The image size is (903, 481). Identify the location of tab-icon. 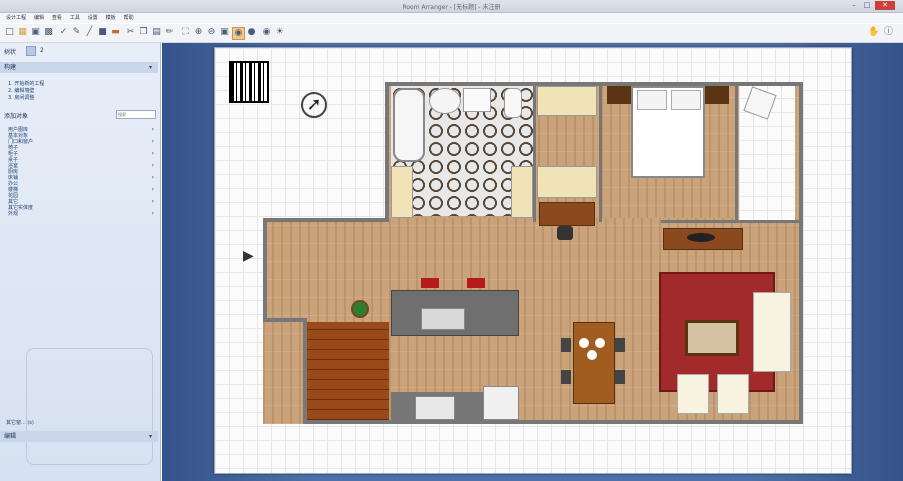
(31, 51).